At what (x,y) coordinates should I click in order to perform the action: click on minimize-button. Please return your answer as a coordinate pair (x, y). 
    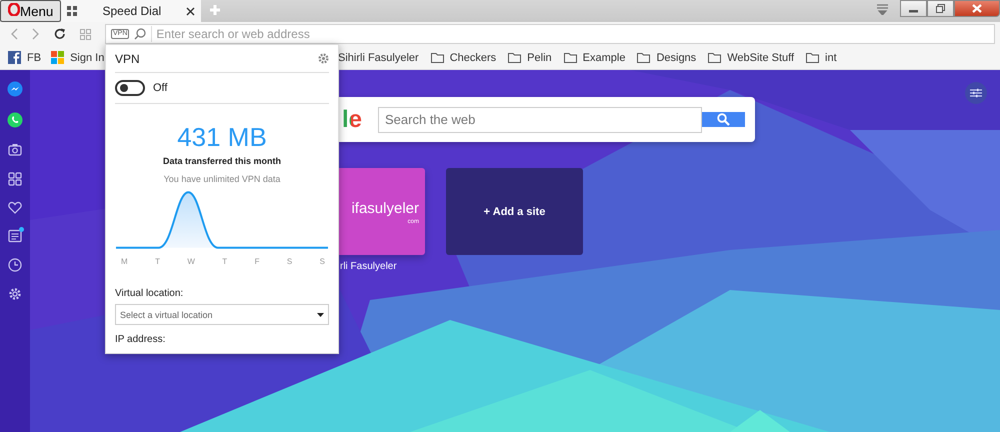
    Looking at the image, I should click on (913, 8).